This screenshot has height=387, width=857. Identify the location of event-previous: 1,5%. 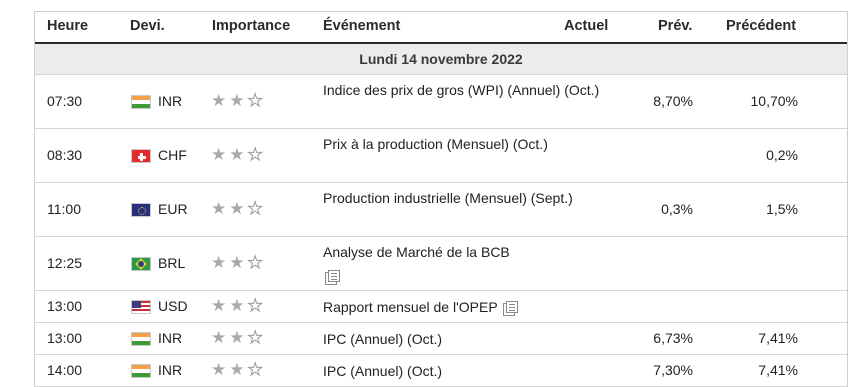
(782, 209).